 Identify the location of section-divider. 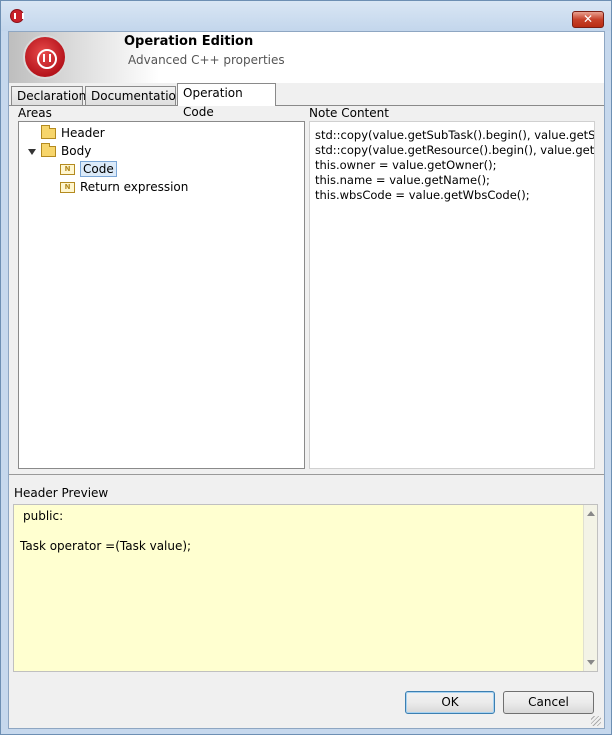
(306, 474).